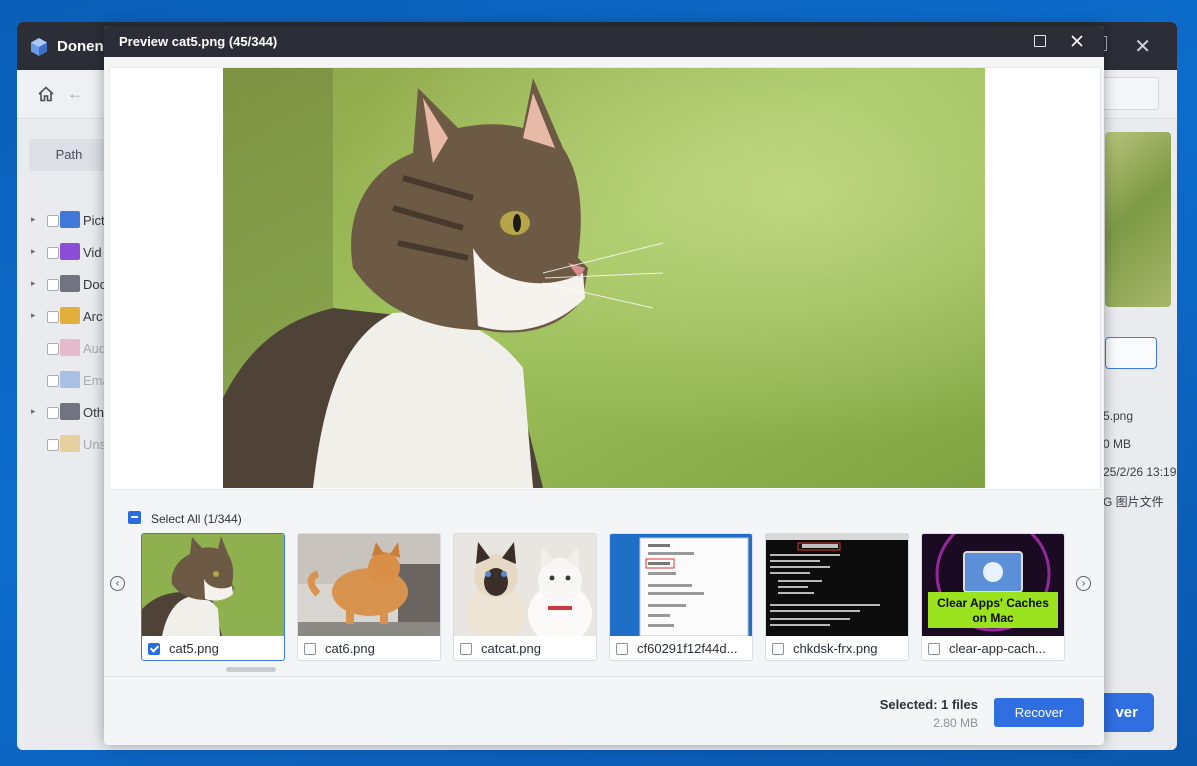 The width and height of the screenshot is (1197, 766). Describe the element at coordinates (1131, 353) in the screenshot. I see `side-action-button` at that location.